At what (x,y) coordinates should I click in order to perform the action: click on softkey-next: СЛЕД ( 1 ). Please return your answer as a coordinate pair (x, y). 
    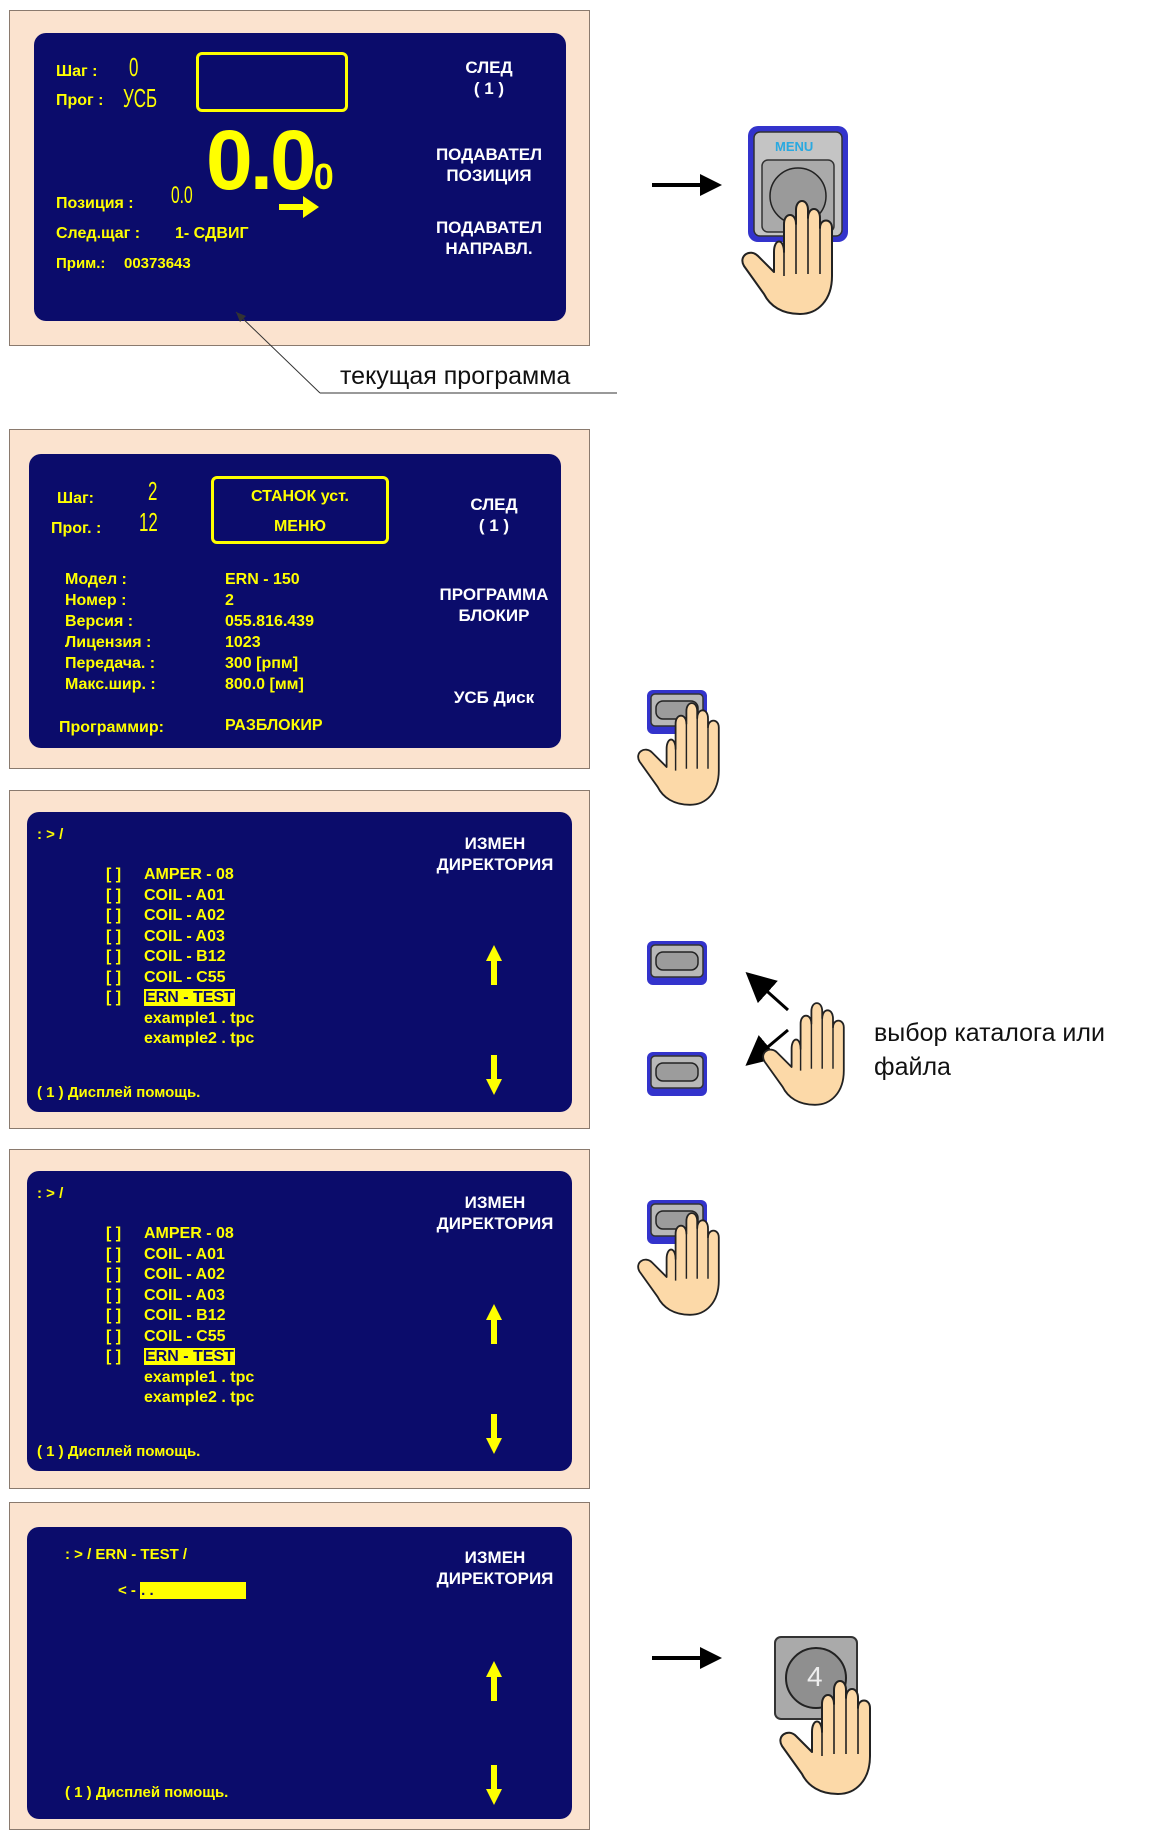
    Looking at the image, I should click on (494, 515).